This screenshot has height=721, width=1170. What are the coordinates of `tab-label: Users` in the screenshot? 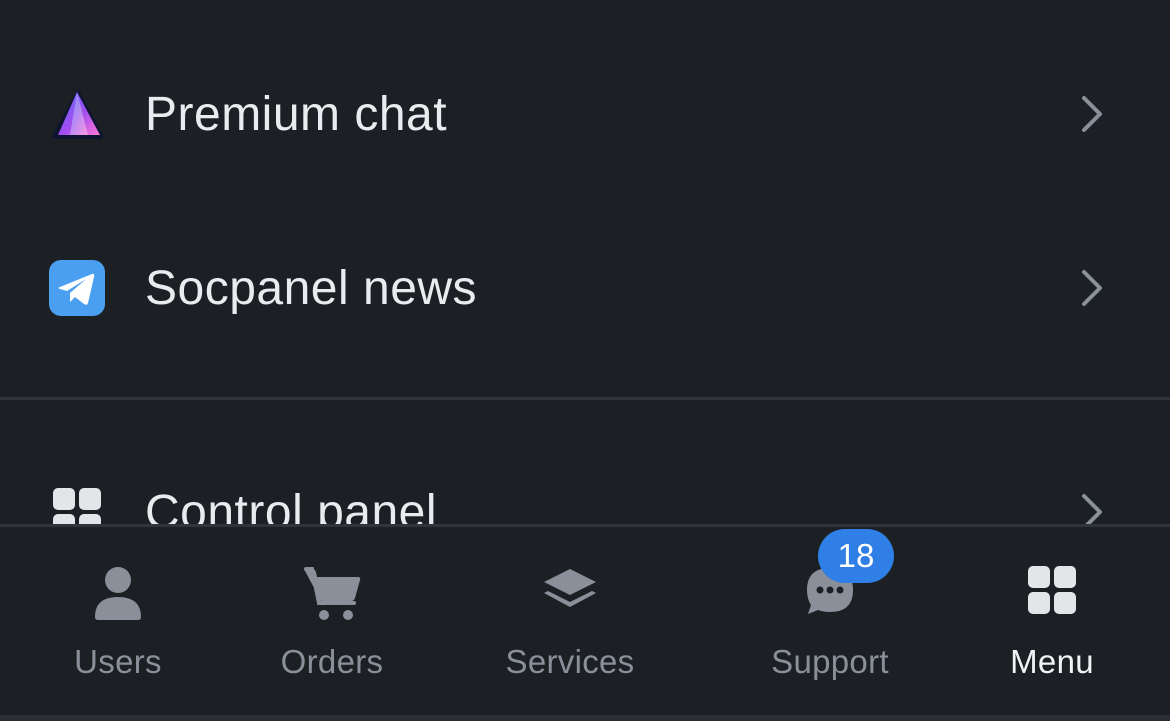 It's located at (118, 661).